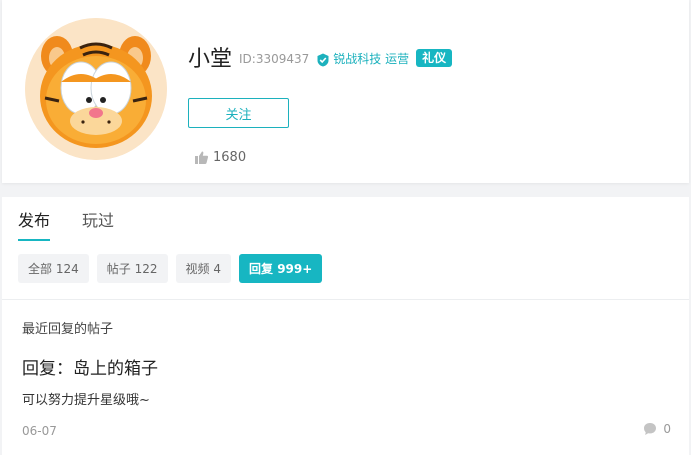 This screenshot has height=455, width=691. Describe the element at coordinates (174, 268) in the screenshot. I see `filter-chips: 全部 124 帖子 122 视频 4 回复 999+` at that location.